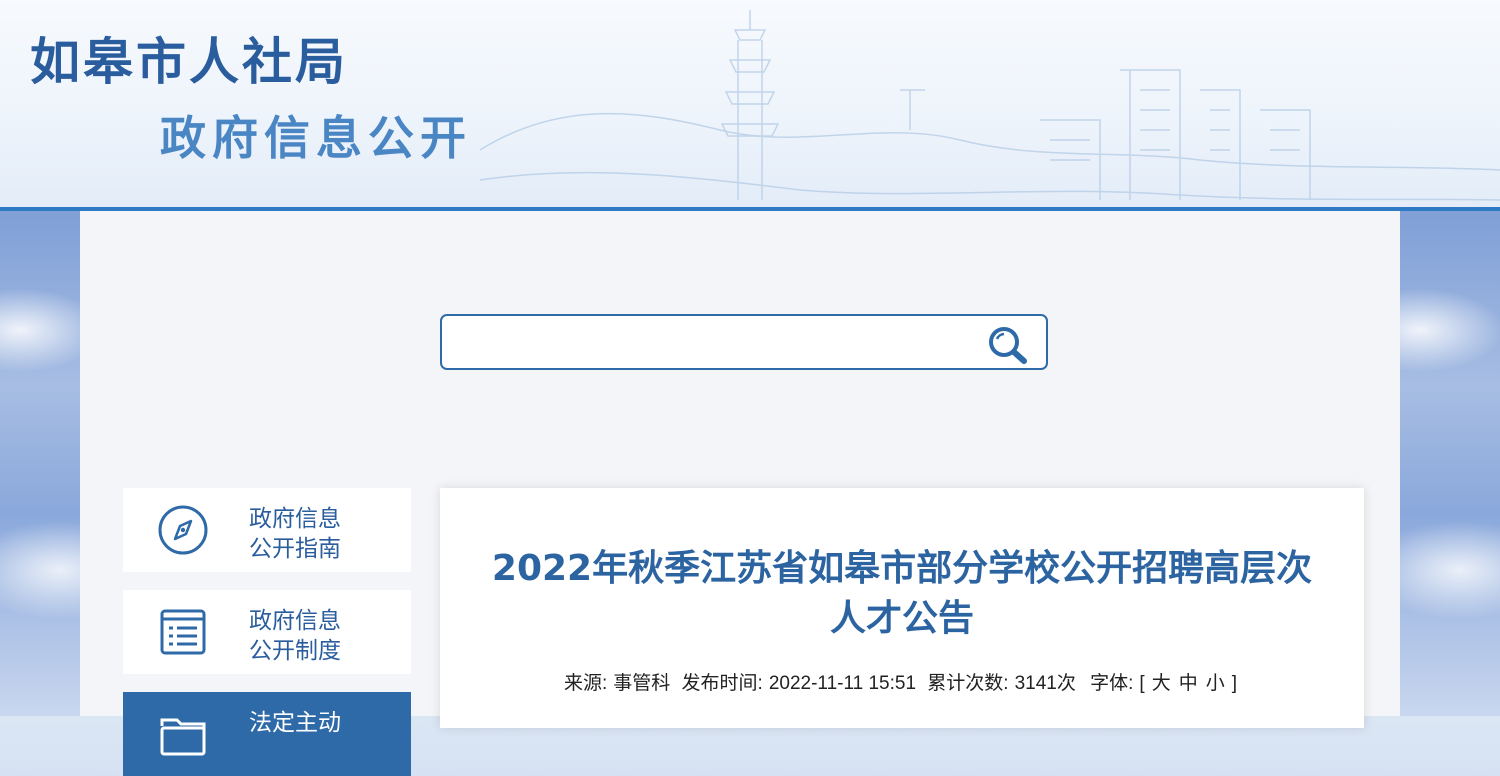  Describe the element at coordinates (1215, 683) in the screenshot. I see `font-small-button: 小` at that location.